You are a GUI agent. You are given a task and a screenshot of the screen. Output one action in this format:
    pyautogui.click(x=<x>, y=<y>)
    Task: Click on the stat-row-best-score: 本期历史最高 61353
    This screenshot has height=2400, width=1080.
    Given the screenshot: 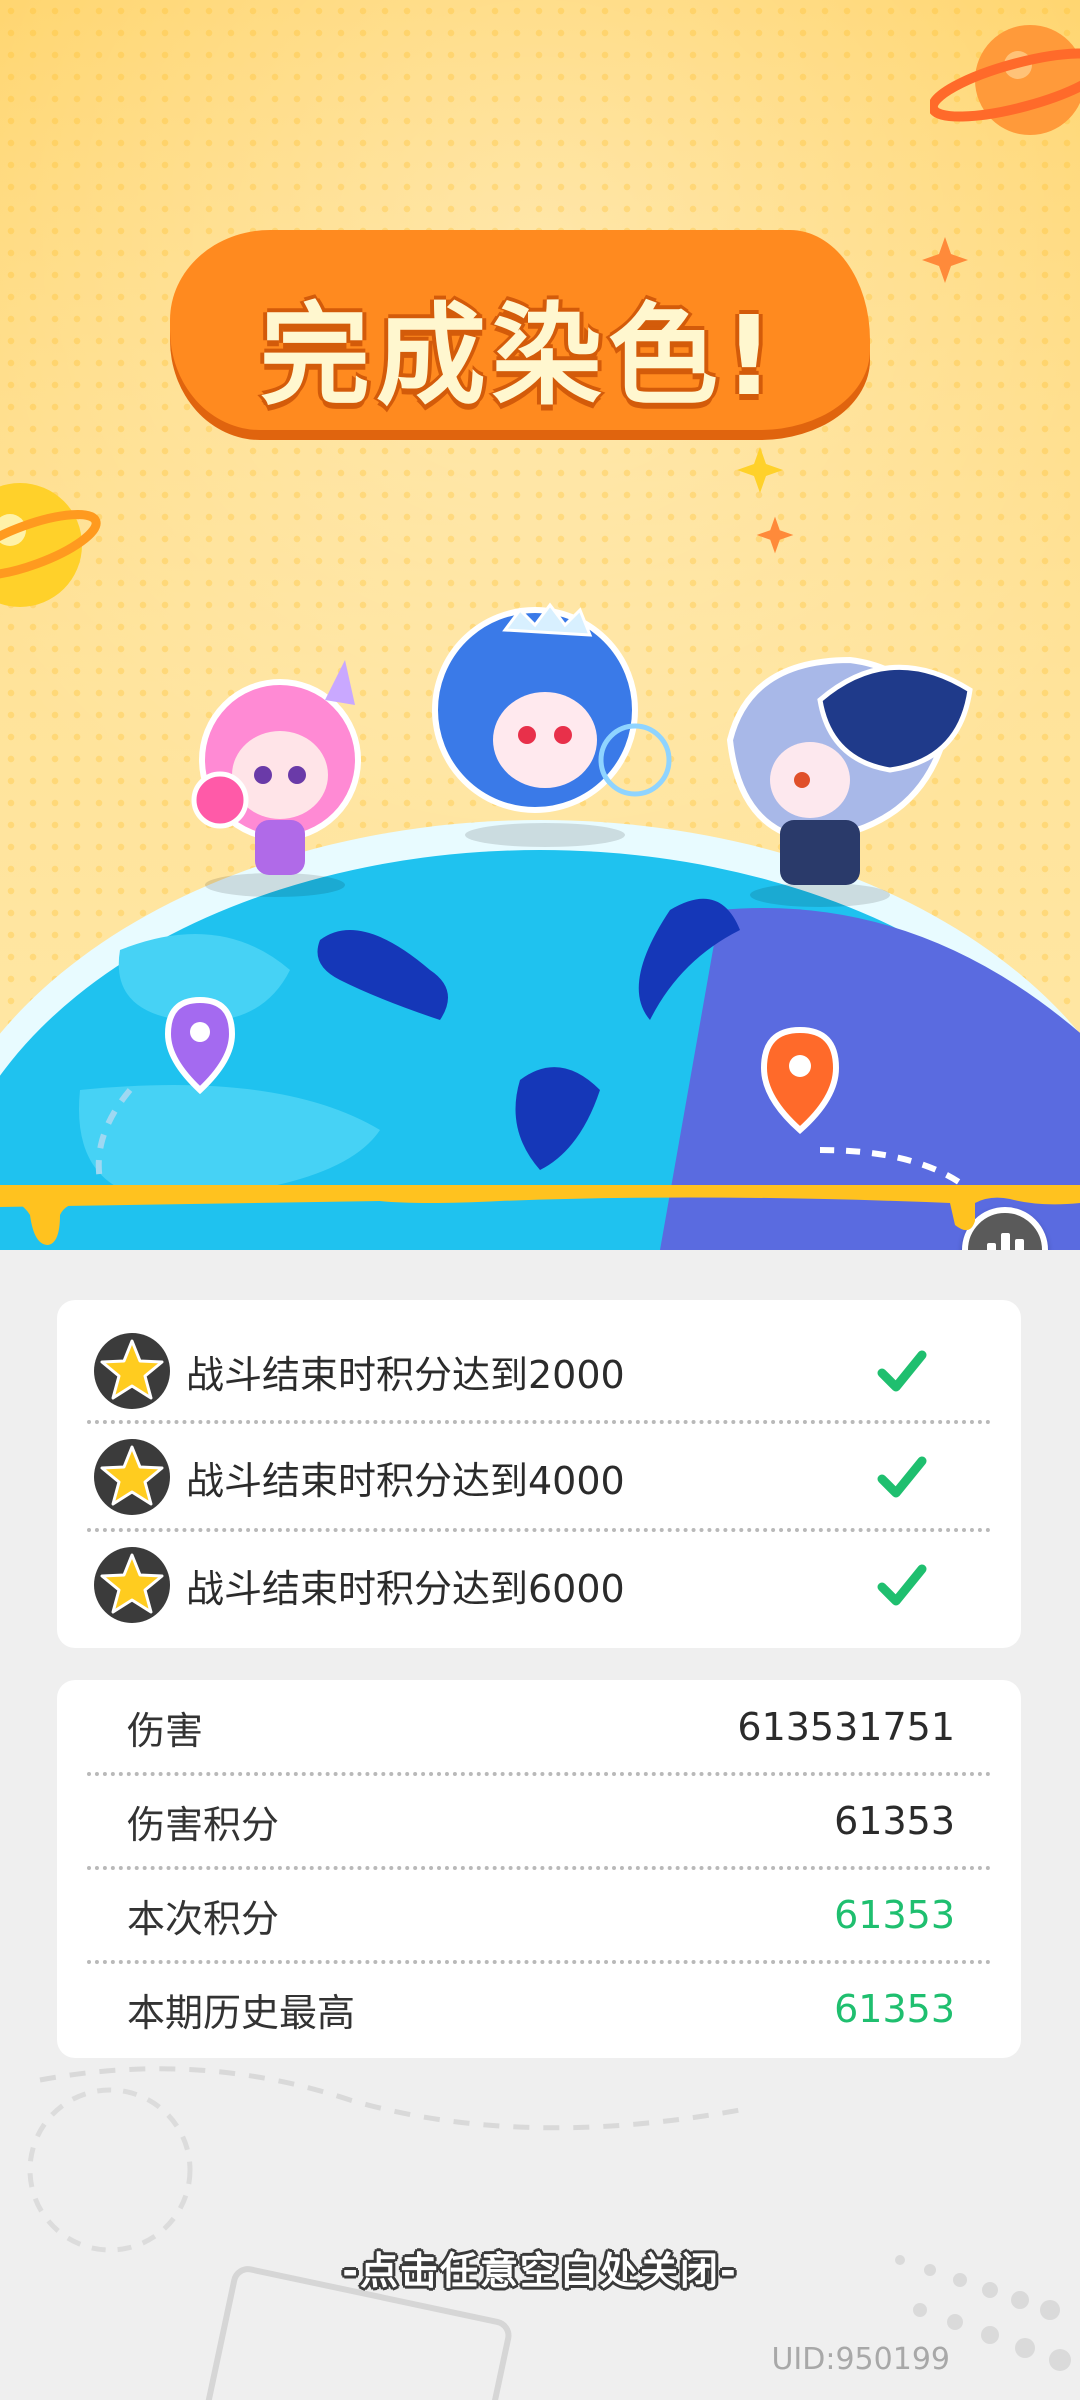 What is the action you would take?
    pyautogui.click(x=541, y=2009)
    